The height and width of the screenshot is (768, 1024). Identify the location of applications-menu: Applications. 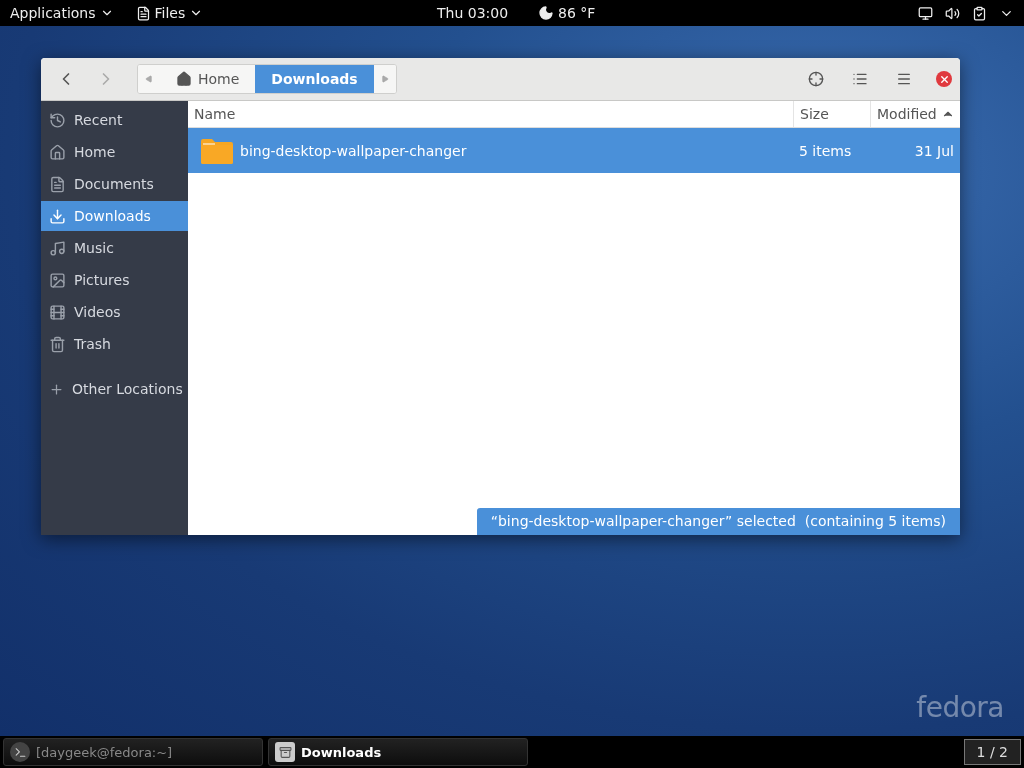
(62, 13).